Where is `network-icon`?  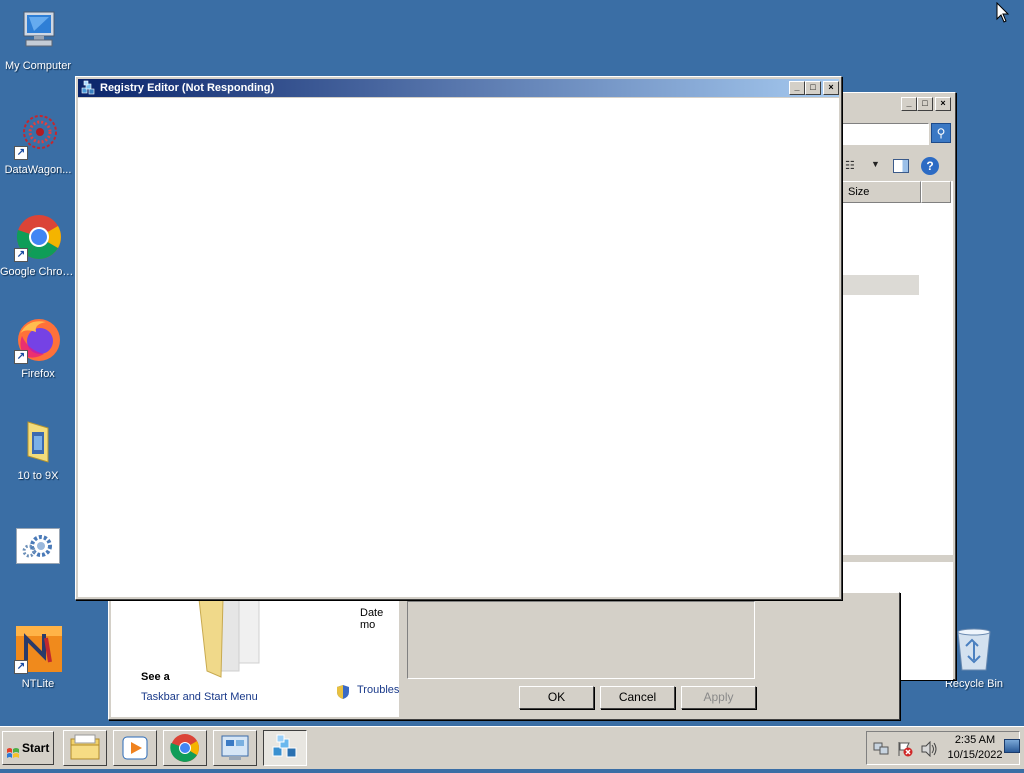
network-icon is located at coordinates (881, 749).